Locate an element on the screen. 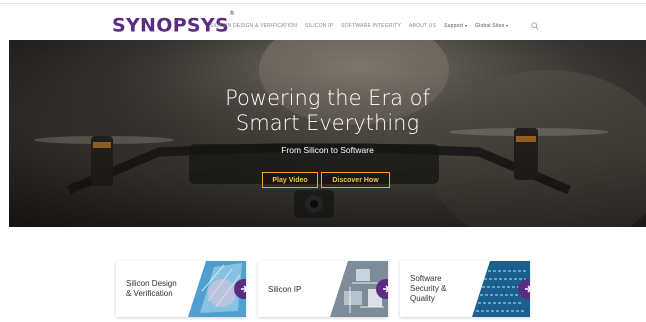 This screenshot has height=322, width=646. play-video-button: Play Video is located at coordinates (290, 180).